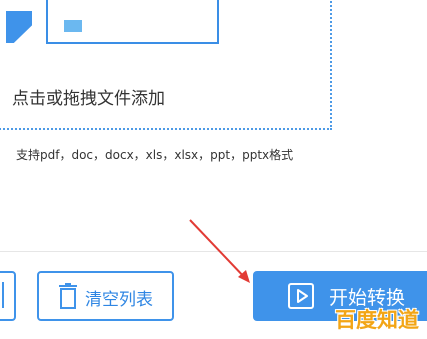  I want to click on partial-button, so click(8, 296).